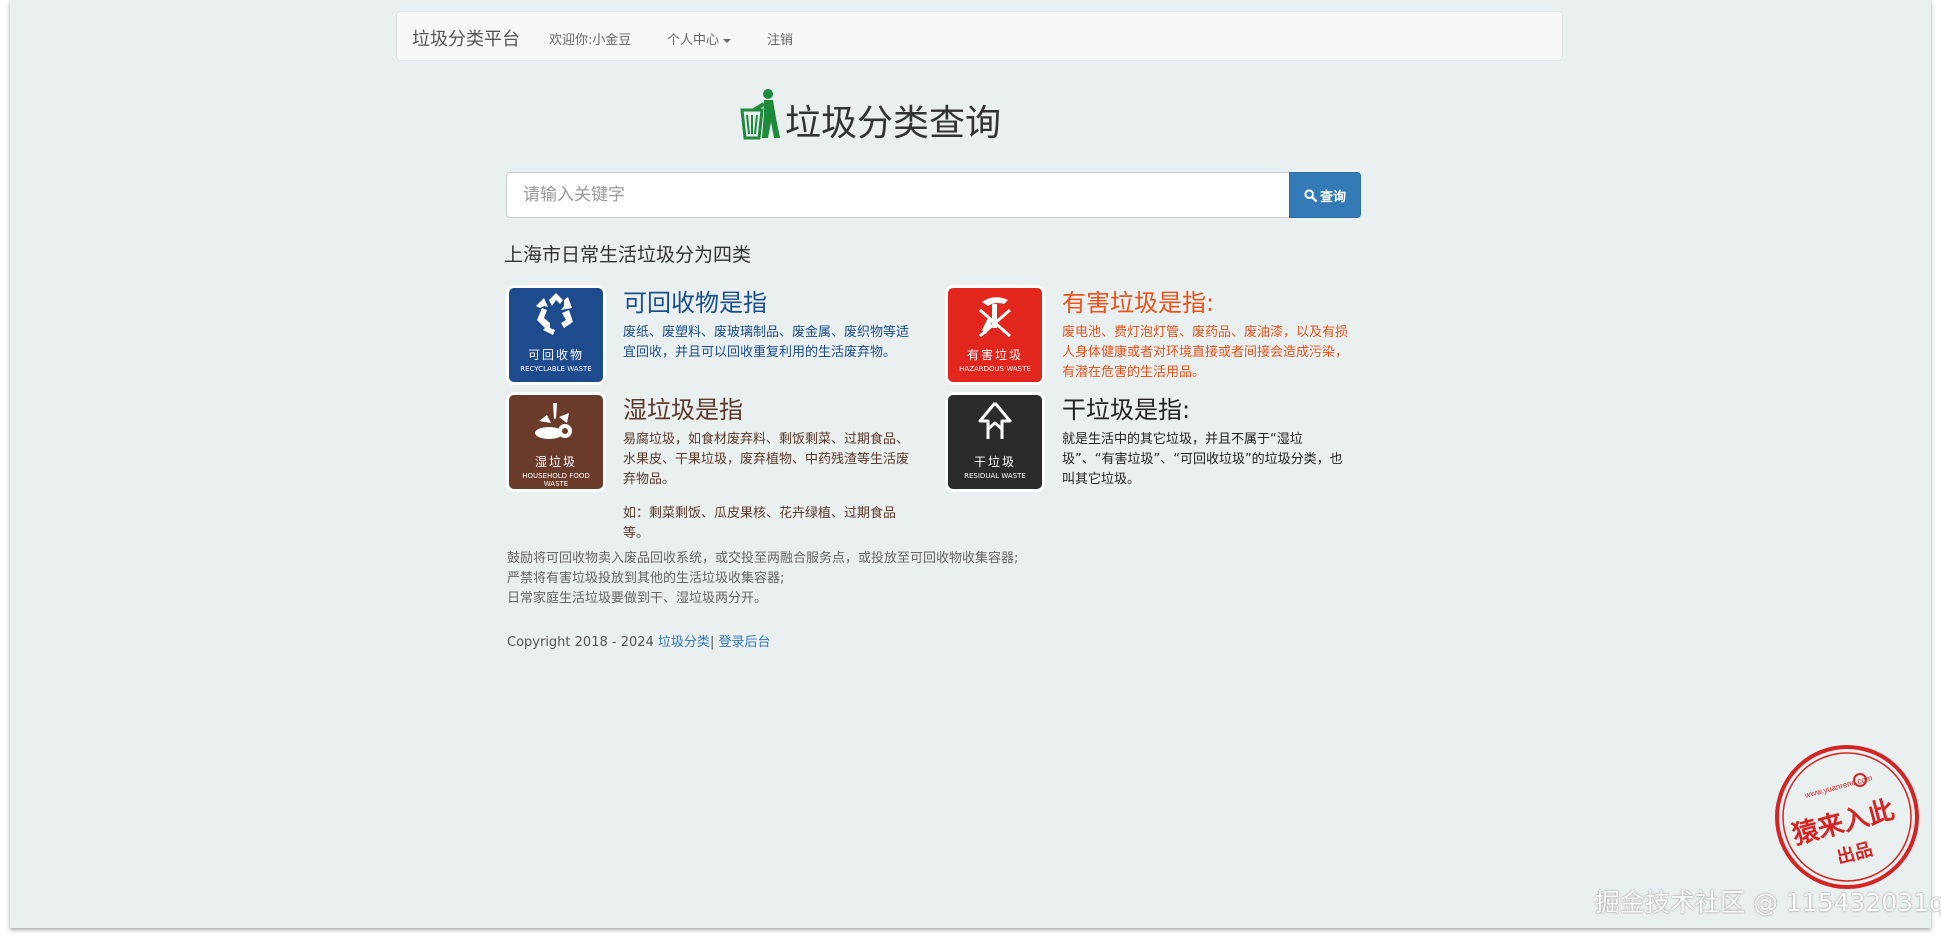  I want to click on dry-badge: 干垃圾 RESIDUAL WASTE, so click(995, 442).